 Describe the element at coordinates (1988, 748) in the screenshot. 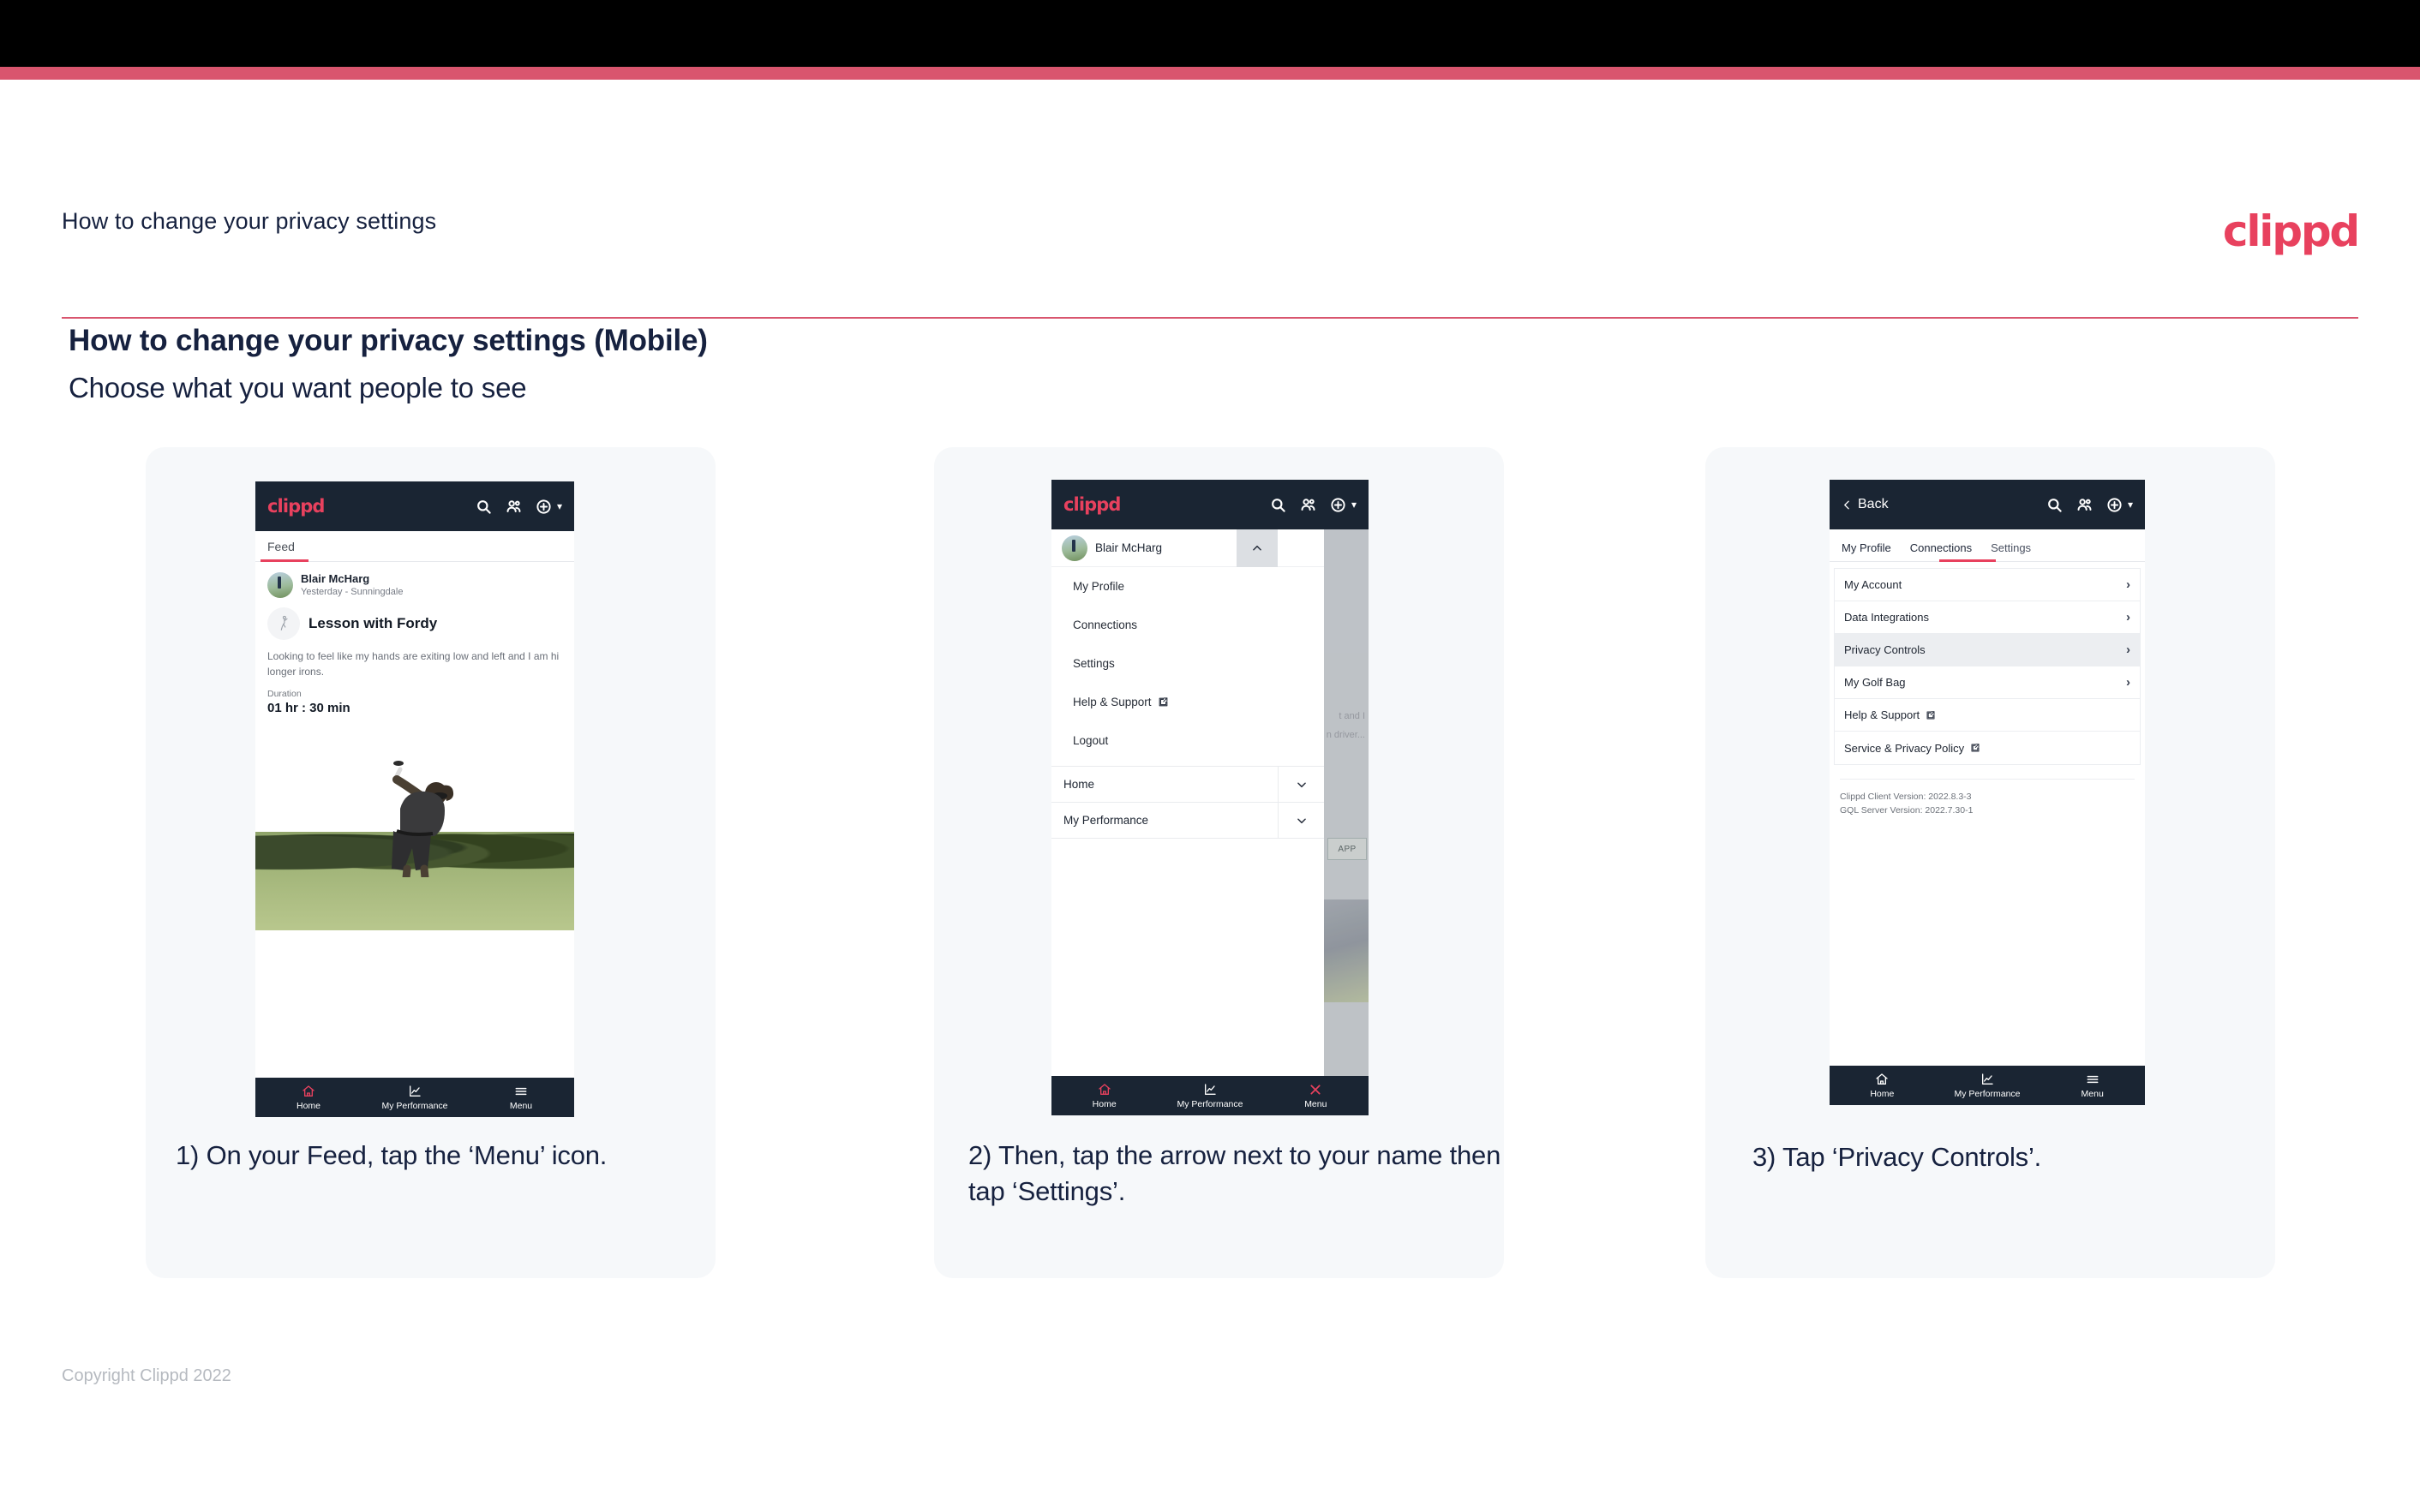

I see `settings-row-service-privacy-policy: Service & Privacy Policy` at that location.